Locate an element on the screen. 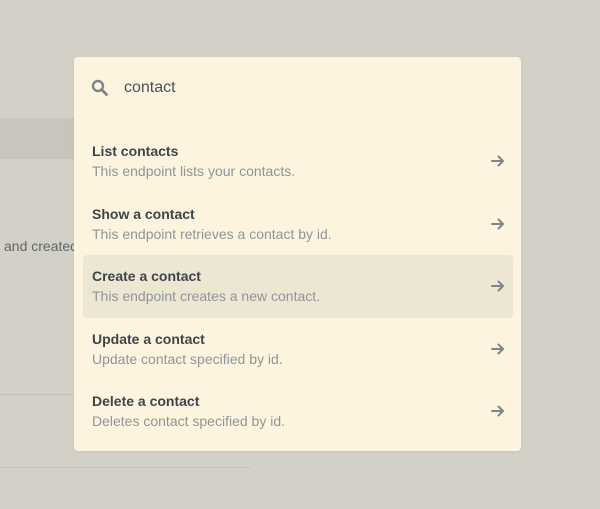 The width and height of the screenshot is (600, 509). result-description: This endpoint retrieves a contact by id. is located at coordinates (212, 233).